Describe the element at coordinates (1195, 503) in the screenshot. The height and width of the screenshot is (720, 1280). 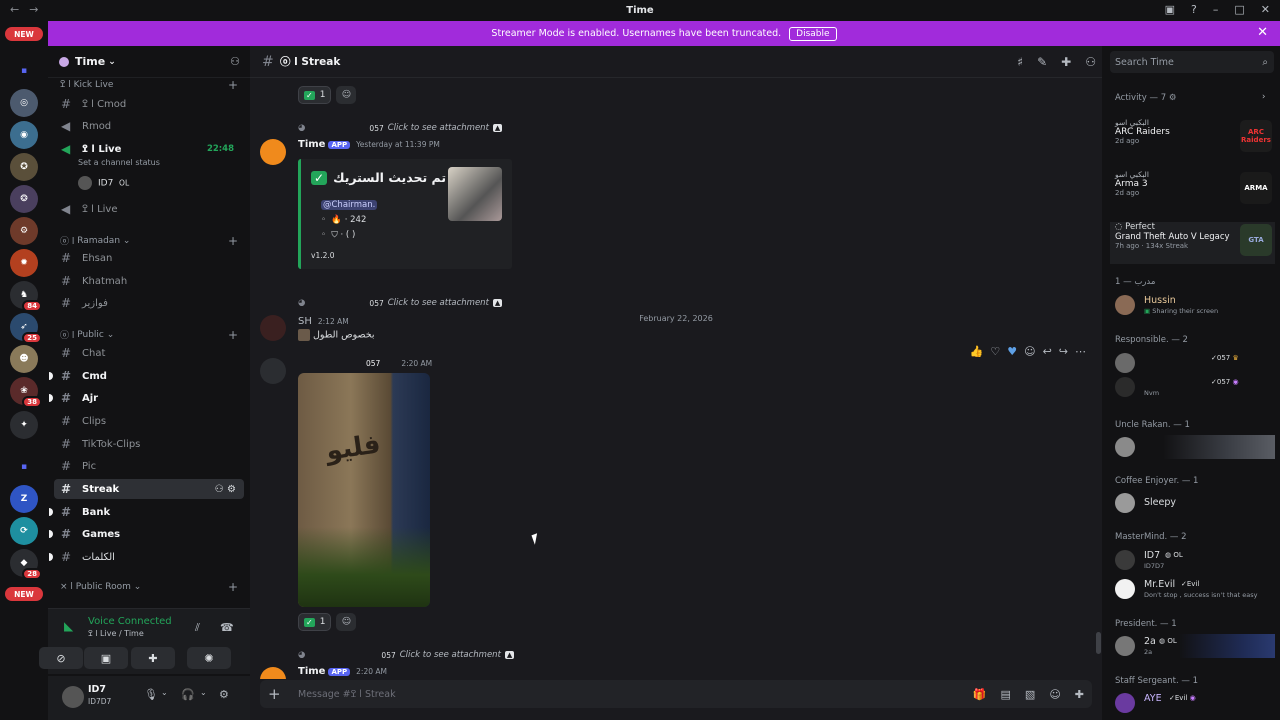
I see `member-item: Sleepy` at that location.